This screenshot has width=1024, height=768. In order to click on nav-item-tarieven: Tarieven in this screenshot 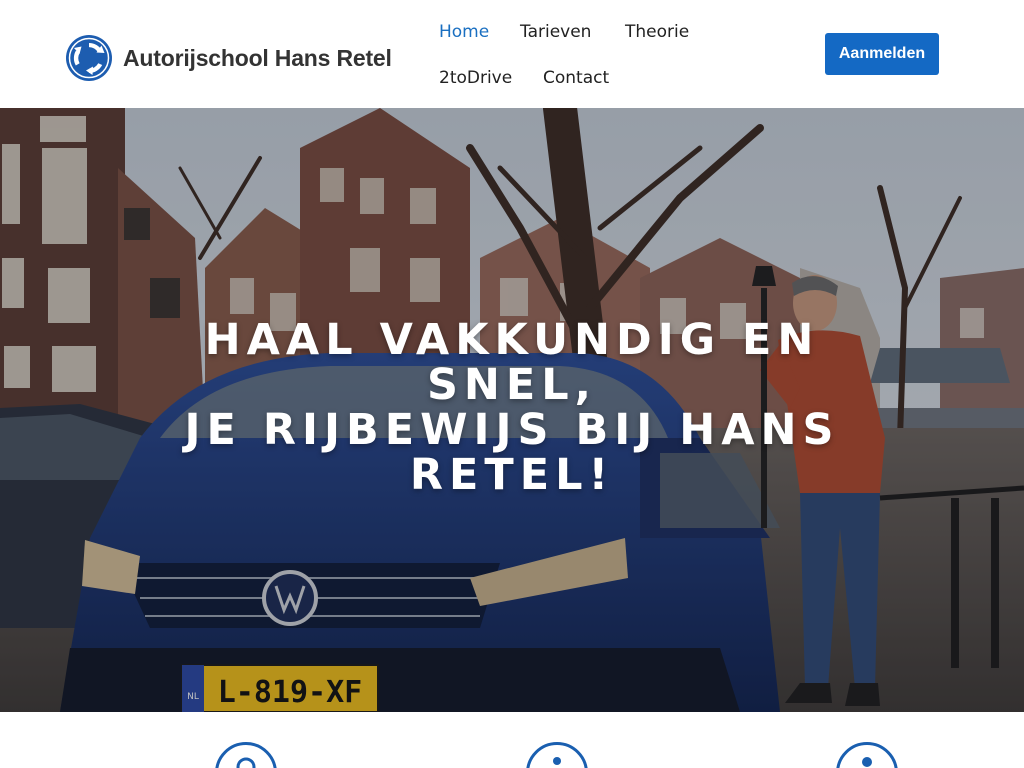, I will do `click(555, 32)`.